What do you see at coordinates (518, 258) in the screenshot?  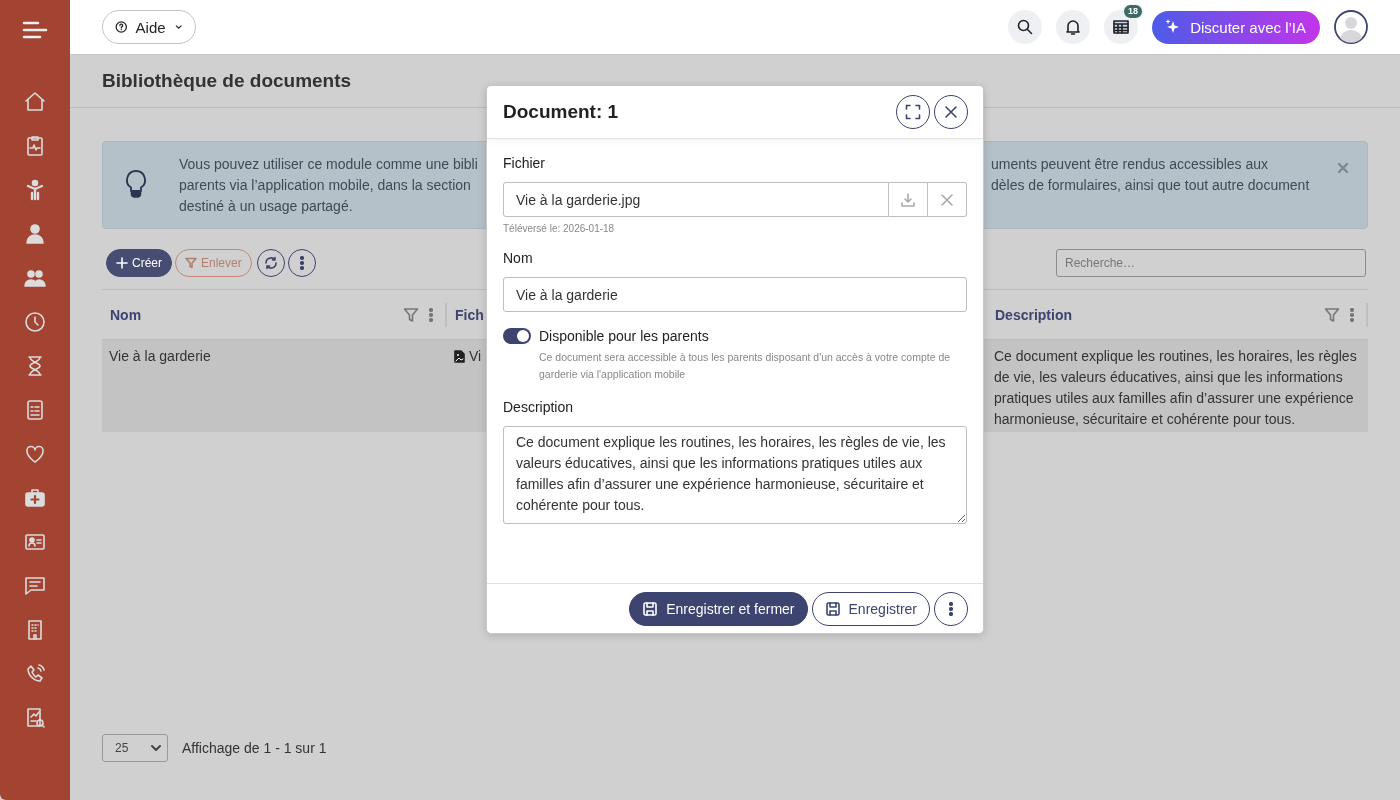 I see `field-label: Nom` at bounding box center [518, 258].